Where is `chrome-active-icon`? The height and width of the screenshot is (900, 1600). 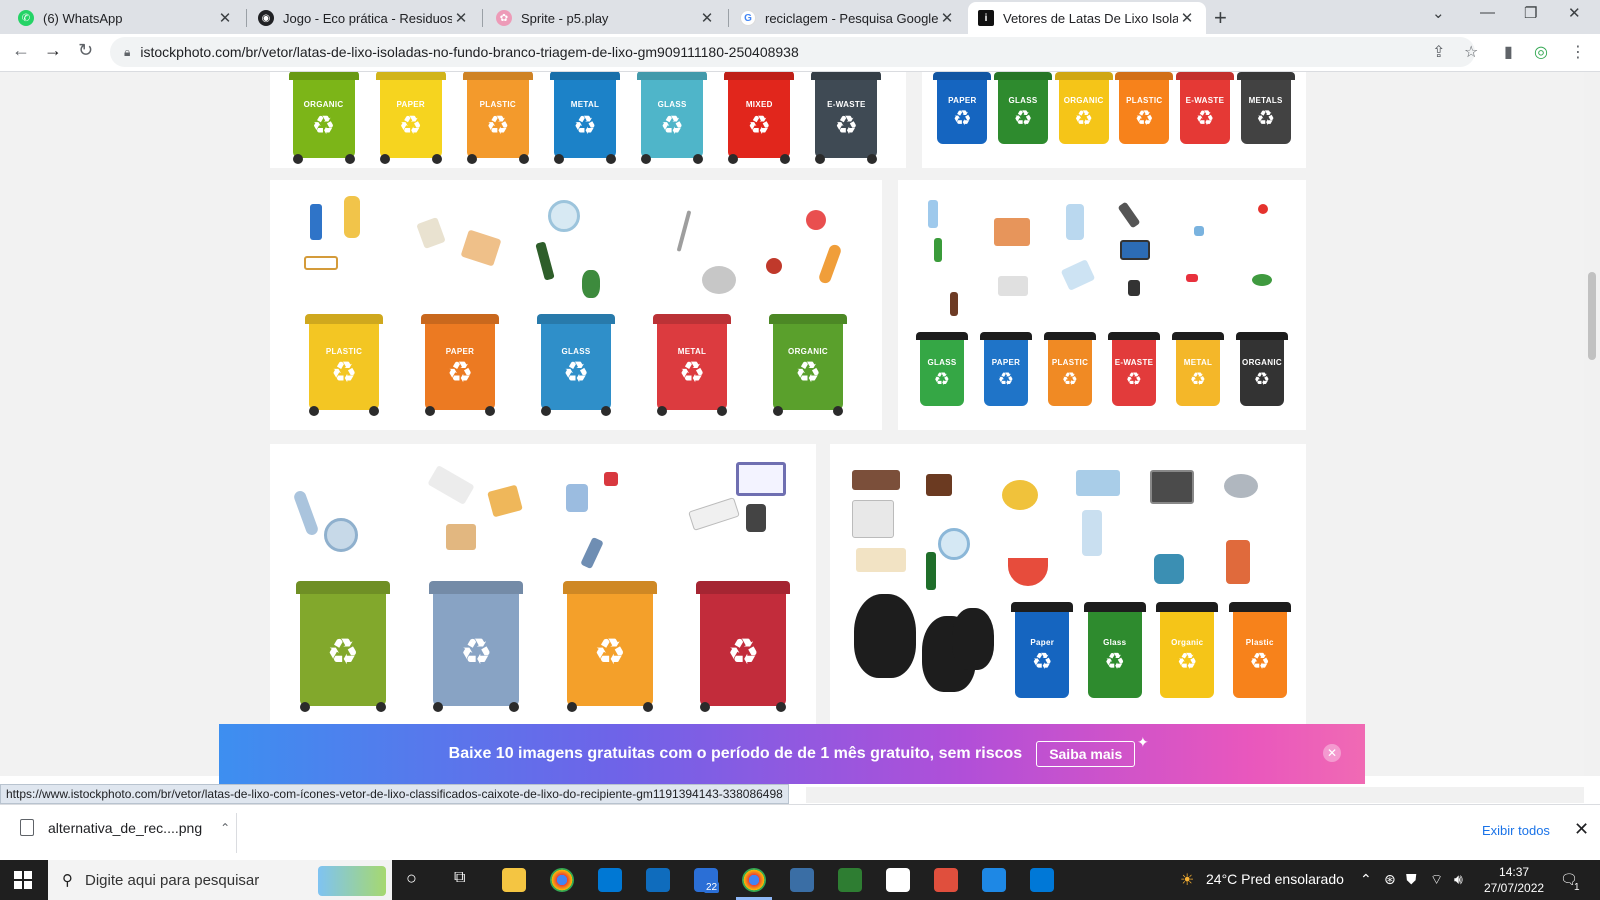
chrome-active-icon is located at coordinates (754, 880).